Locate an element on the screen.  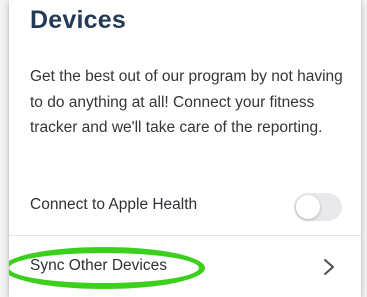
apple-health-label: Connect to Apple Health is located at coordinates (114, 204).